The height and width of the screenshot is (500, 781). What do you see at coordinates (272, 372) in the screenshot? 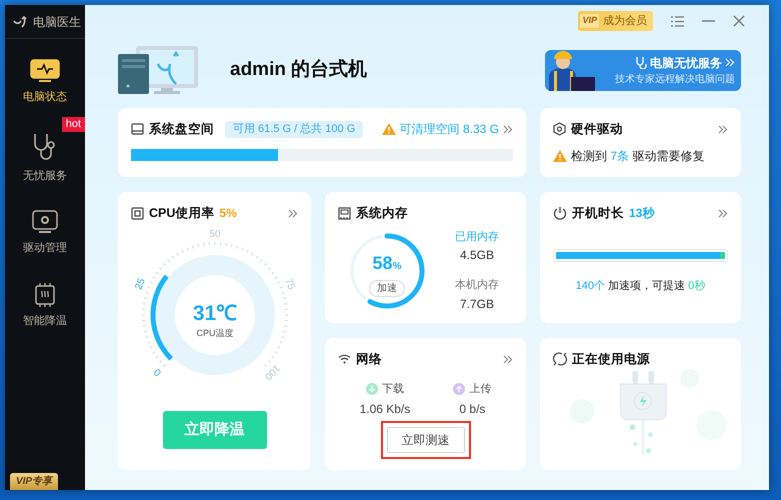
I see `gauge-scale-label: 100` at bounding box center [272, 372].